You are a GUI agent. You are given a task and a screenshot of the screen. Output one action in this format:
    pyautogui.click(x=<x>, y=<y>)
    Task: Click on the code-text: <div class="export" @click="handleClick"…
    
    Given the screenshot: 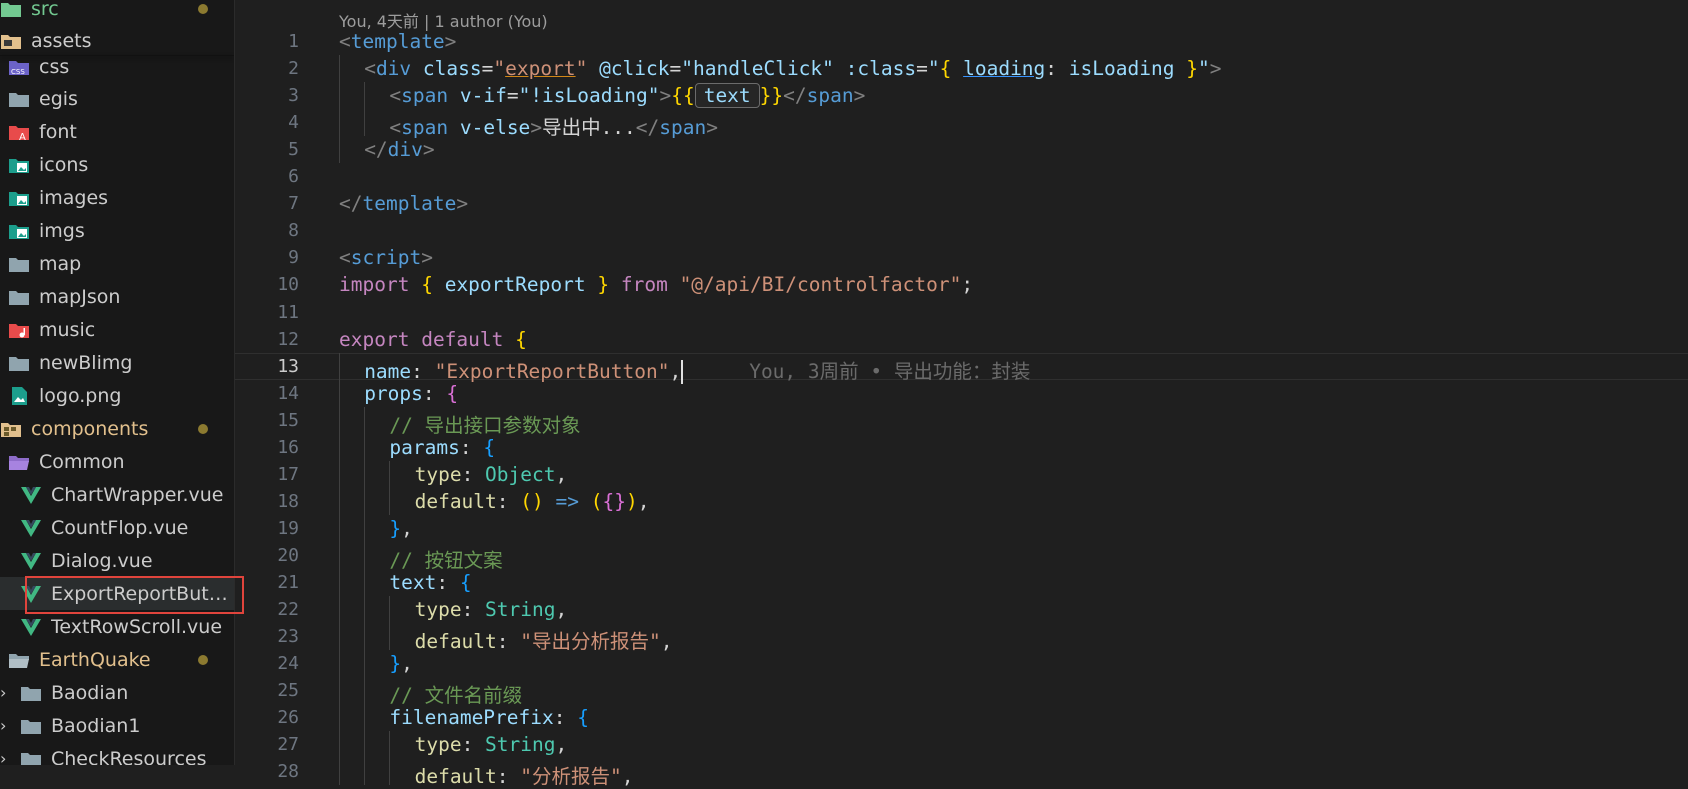 What is the action you would take?
    pyautogui.click(x=792, y=68)
    